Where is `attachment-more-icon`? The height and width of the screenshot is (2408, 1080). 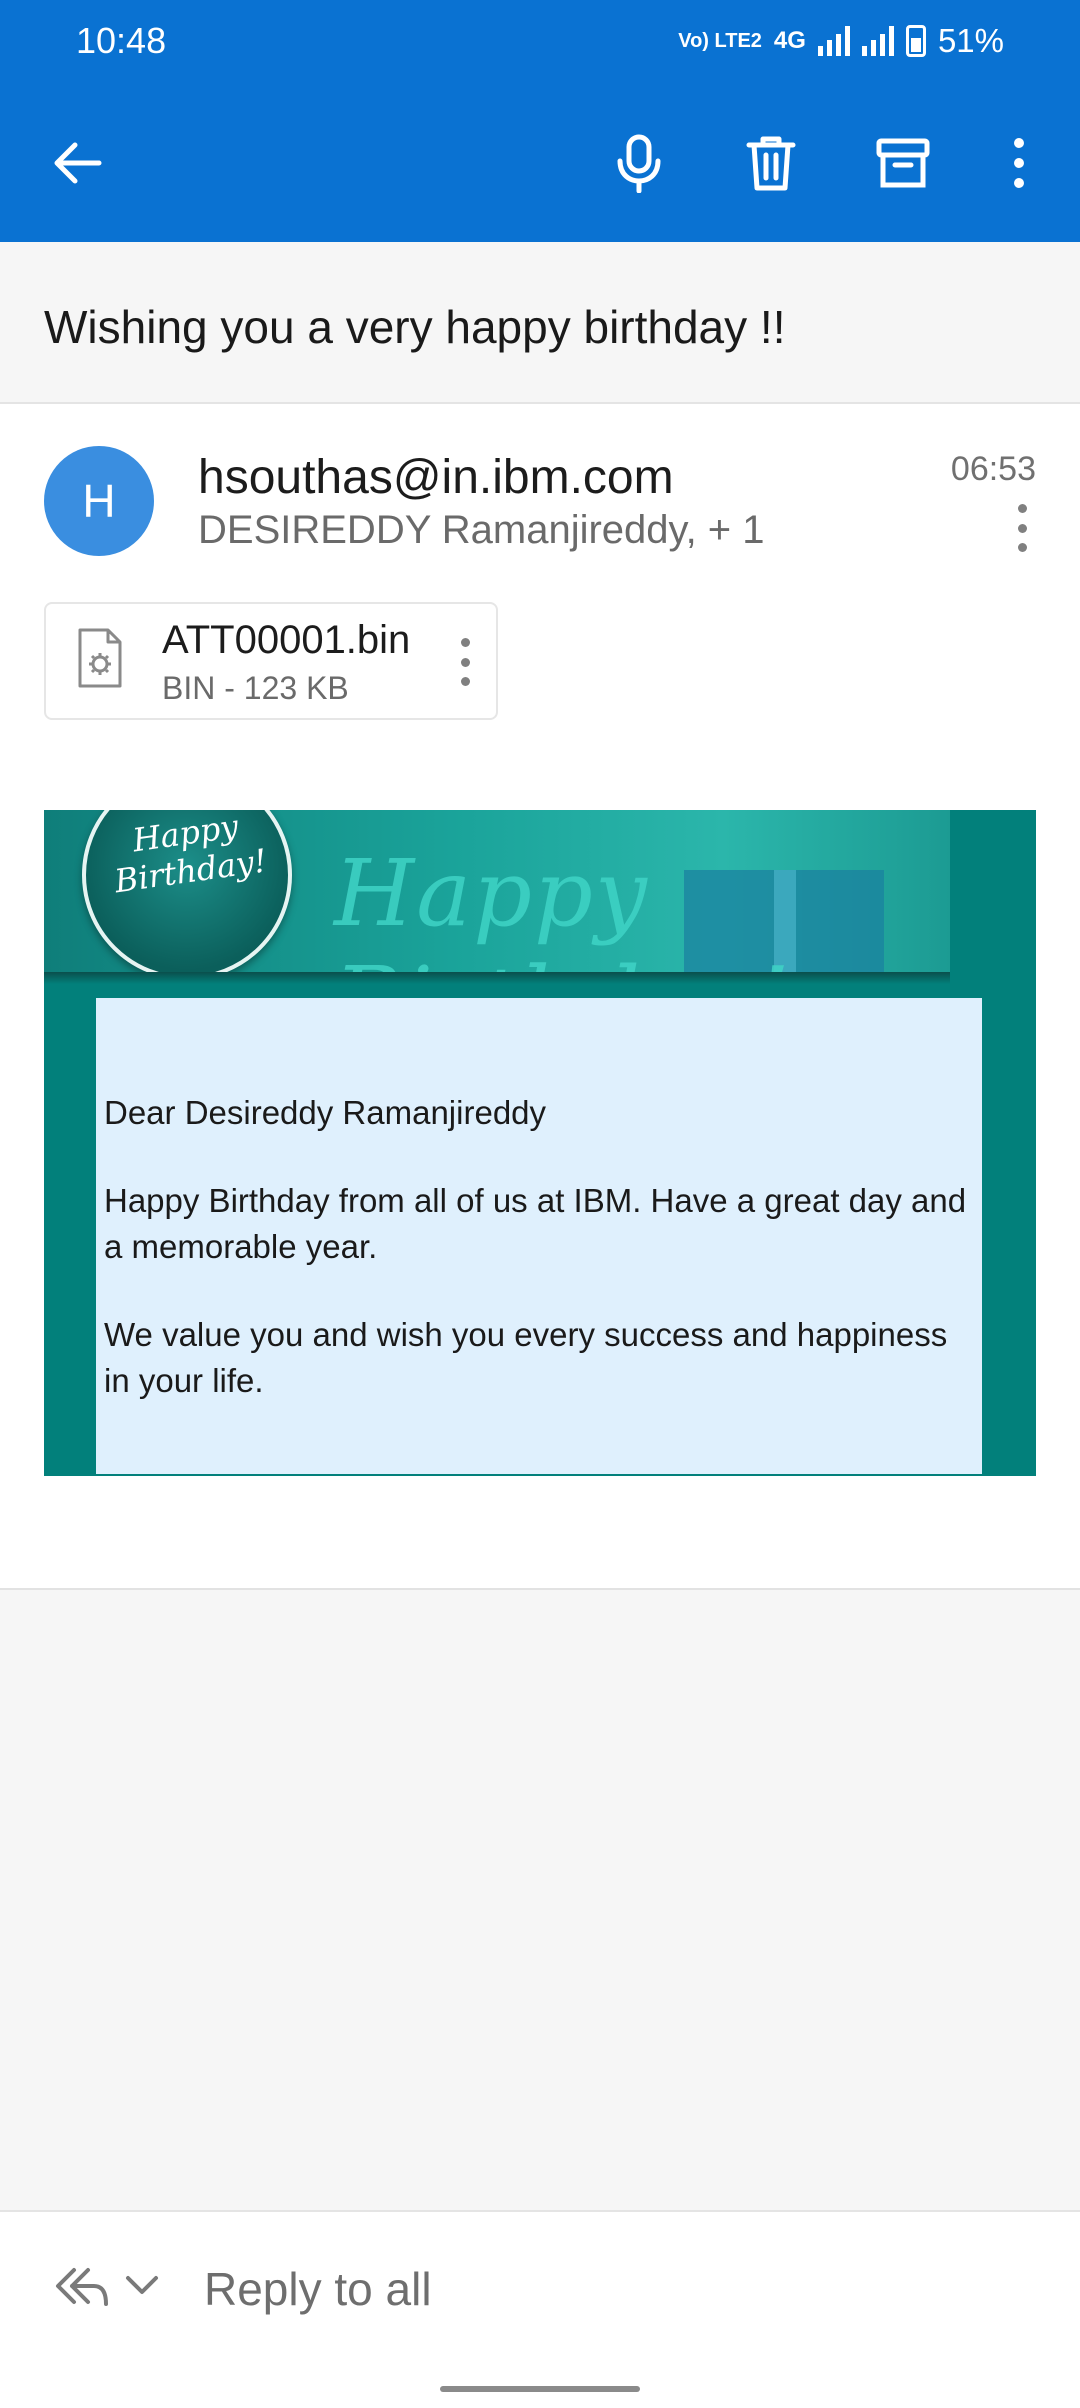 attachment-more-icon is located at coordinates (465, 662).